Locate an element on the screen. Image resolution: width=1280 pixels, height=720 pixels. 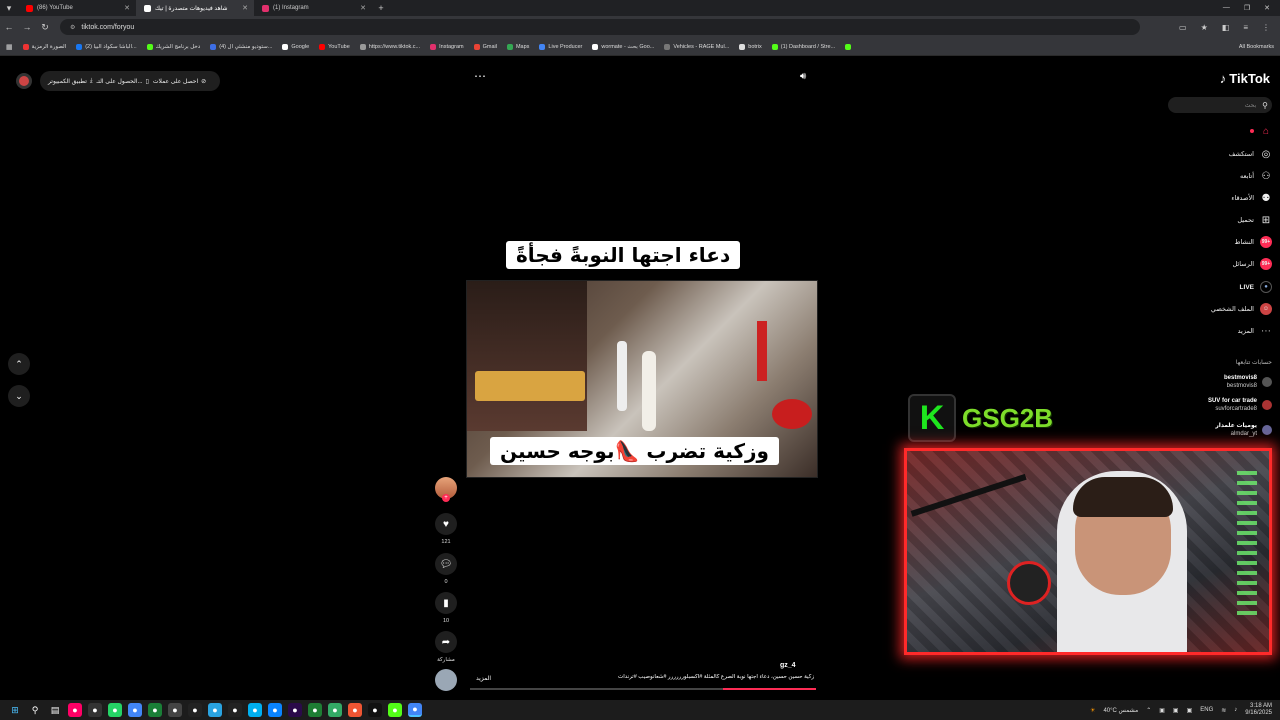
tab-tiktok: شاهد فيديوهات متصدرة | تيك ✕ is located at coordinates (195, 8).